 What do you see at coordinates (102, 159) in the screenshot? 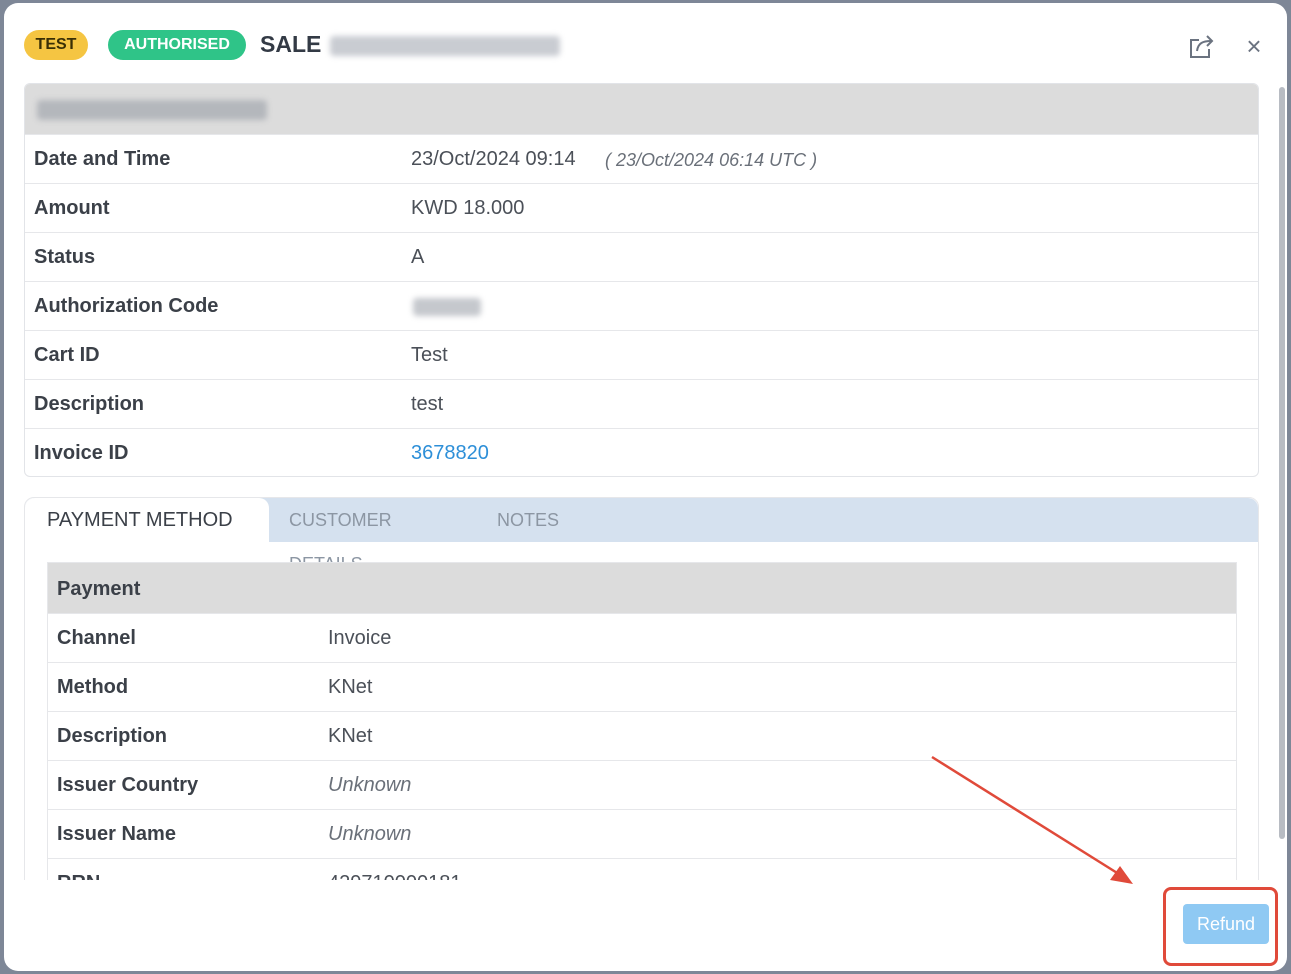
I see `detail-label: Date and Time` at bounding box center [102, 159].